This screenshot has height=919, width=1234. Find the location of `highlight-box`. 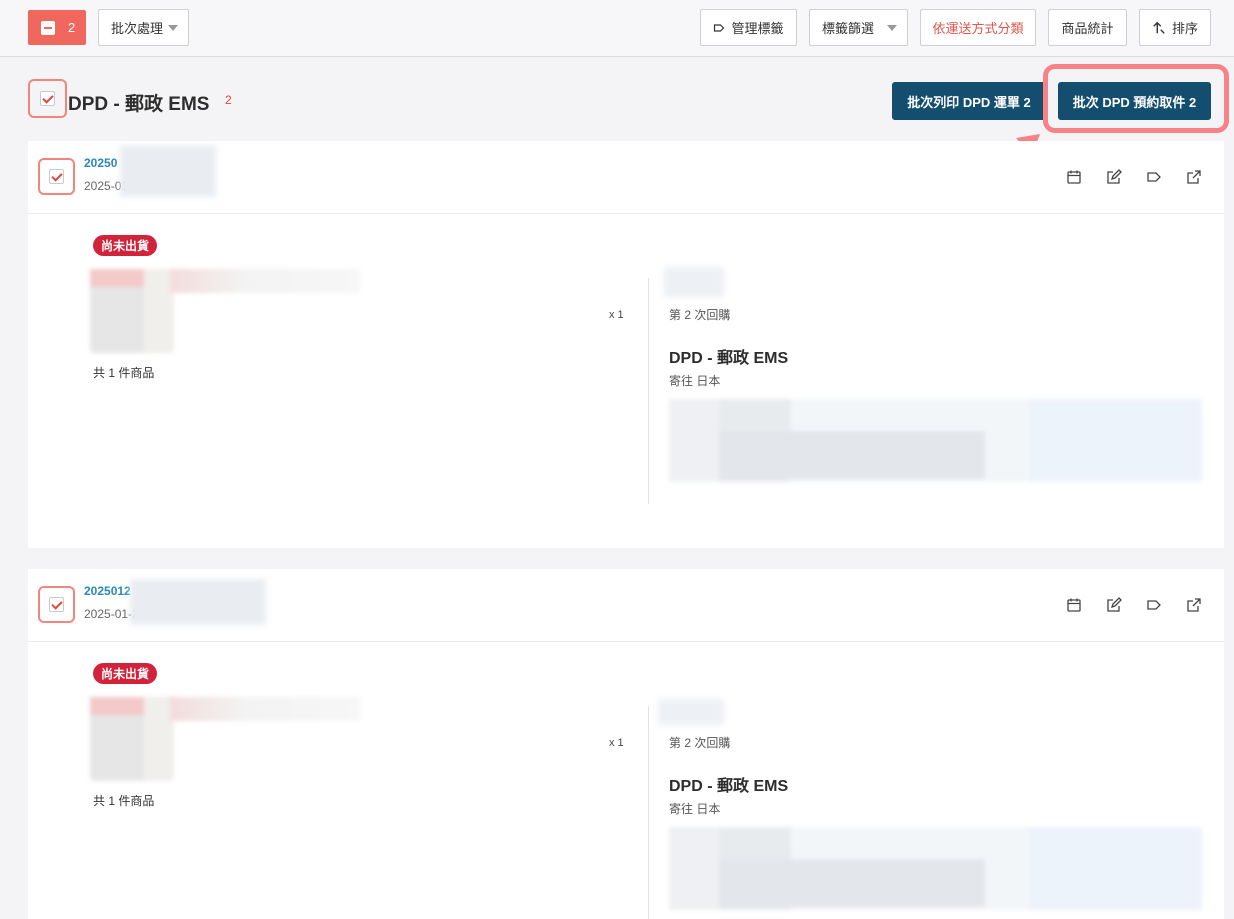

highlight-box is located at coordinates (1136, 98).